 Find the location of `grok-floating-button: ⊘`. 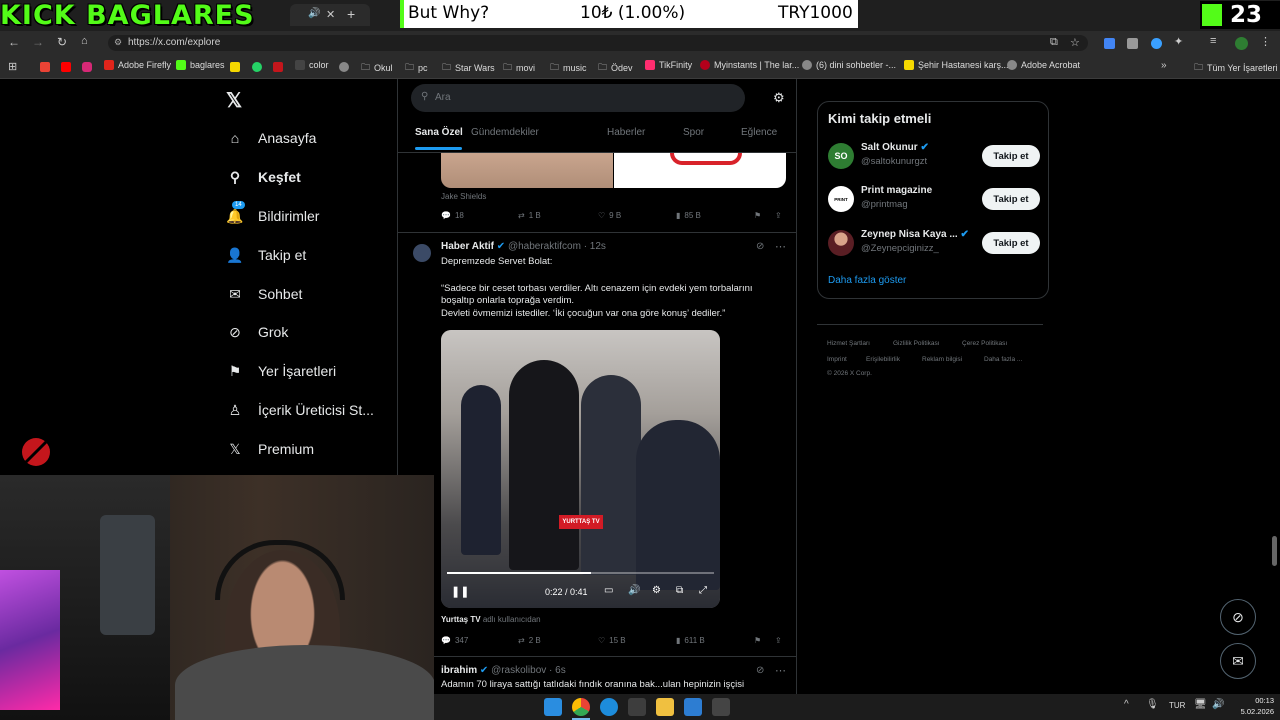

grok-floating-button: ⊘ is located at coordinates (1238, 617).